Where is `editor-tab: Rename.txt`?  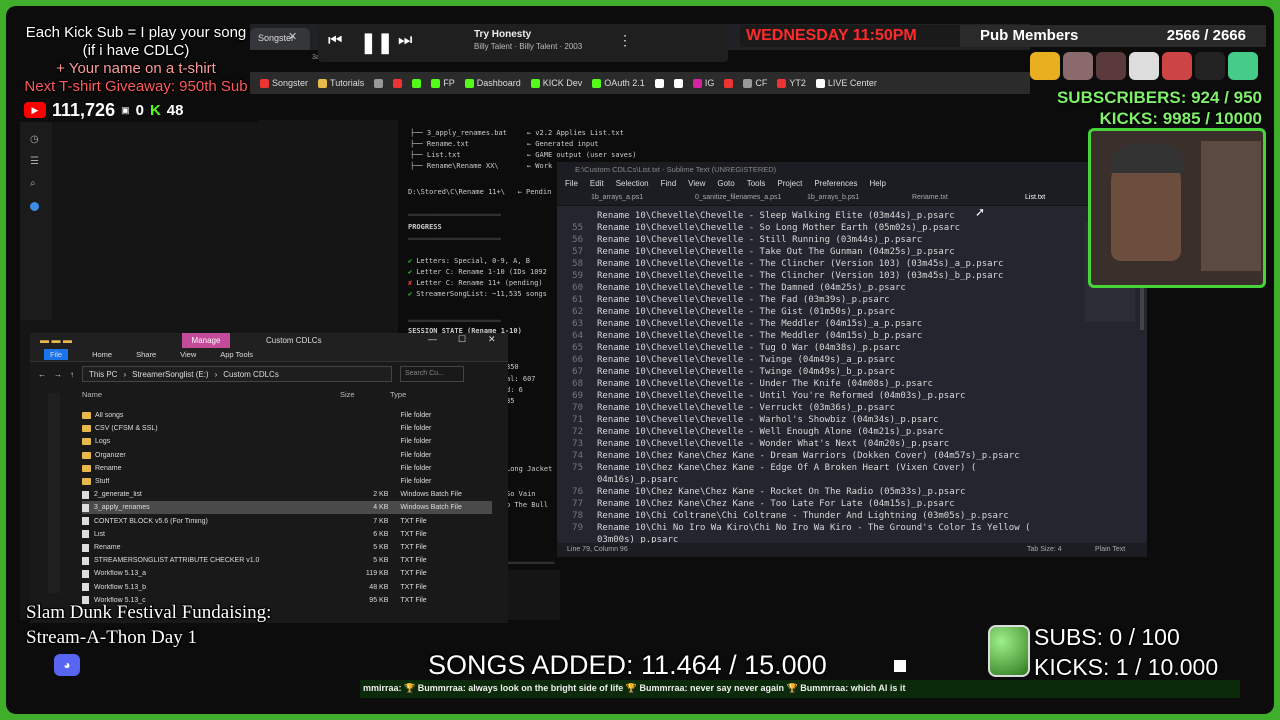
editor-tab: Rename.txt is located at coordinates (930, 197).